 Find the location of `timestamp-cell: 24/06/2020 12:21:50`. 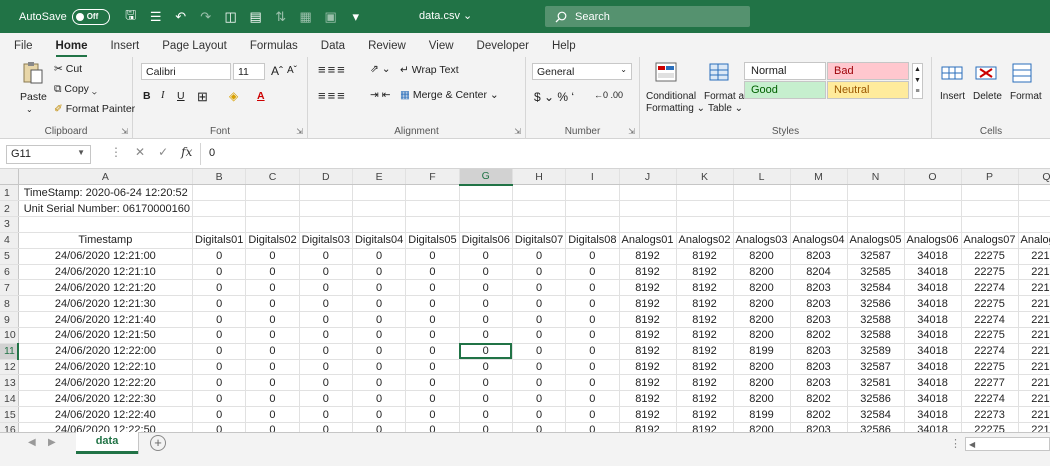

timestamp-cell: 24/06/2020 12:21:50 is located at coordinates (106, 335).